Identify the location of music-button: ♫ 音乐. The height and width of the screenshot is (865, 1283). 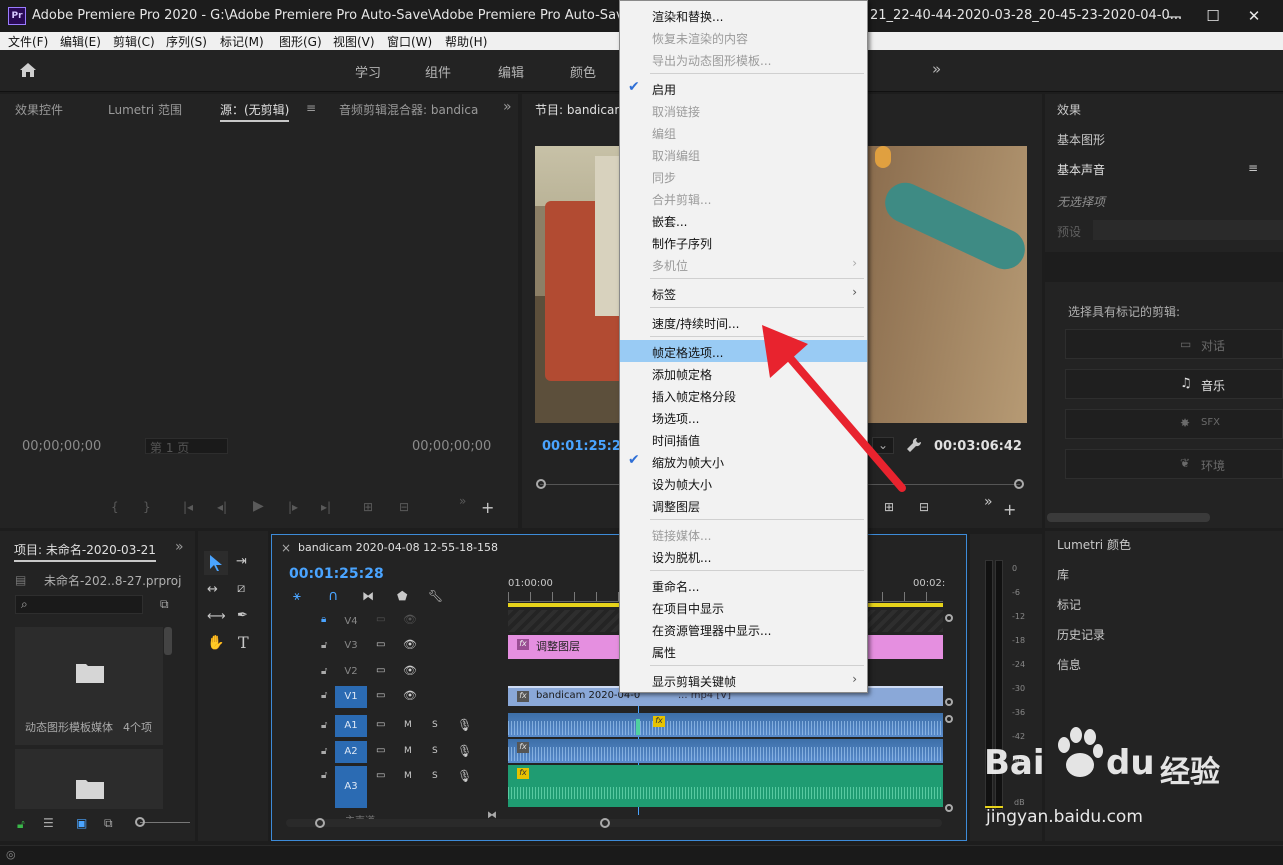
(1174, 384).